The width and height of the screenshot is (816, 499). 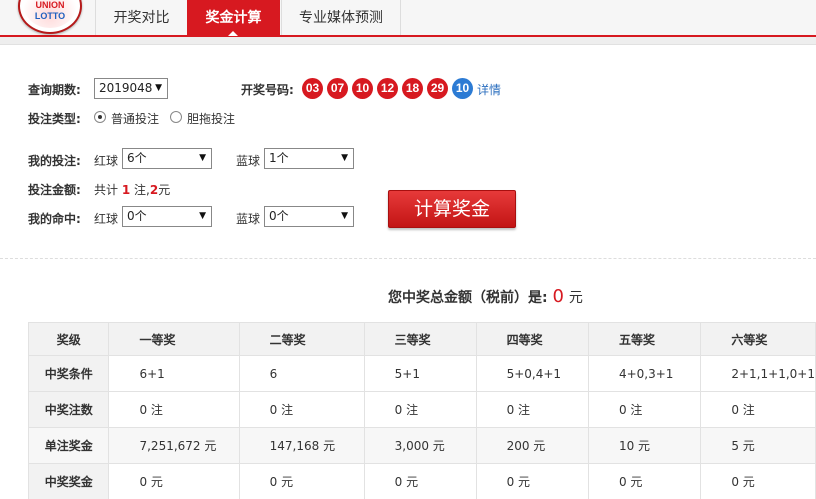 I want to click on table-cell: 5 元, so click(x=758, y=445).